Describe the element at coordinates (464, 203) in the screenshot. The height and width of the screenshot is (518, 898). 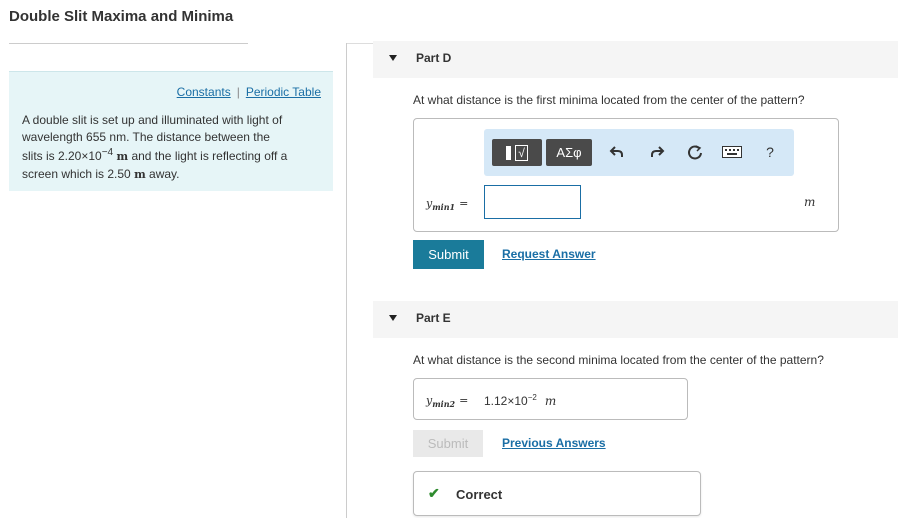
I see `ymin1-equals: =` at that location.